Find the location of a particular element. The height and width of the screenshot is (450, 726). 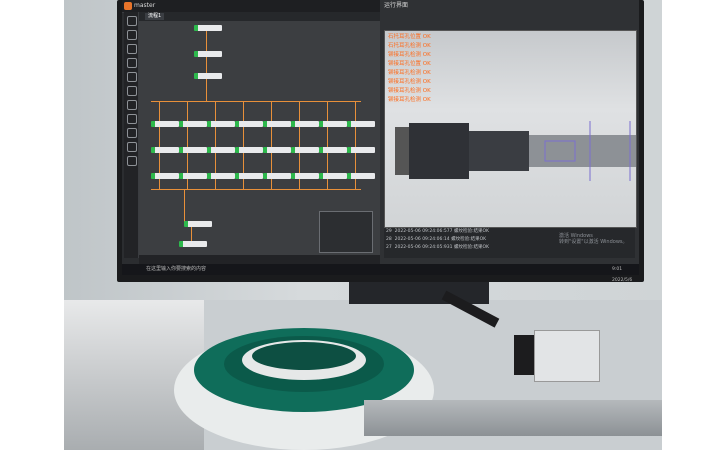

app-title: master is located at coordinates (145, 5).